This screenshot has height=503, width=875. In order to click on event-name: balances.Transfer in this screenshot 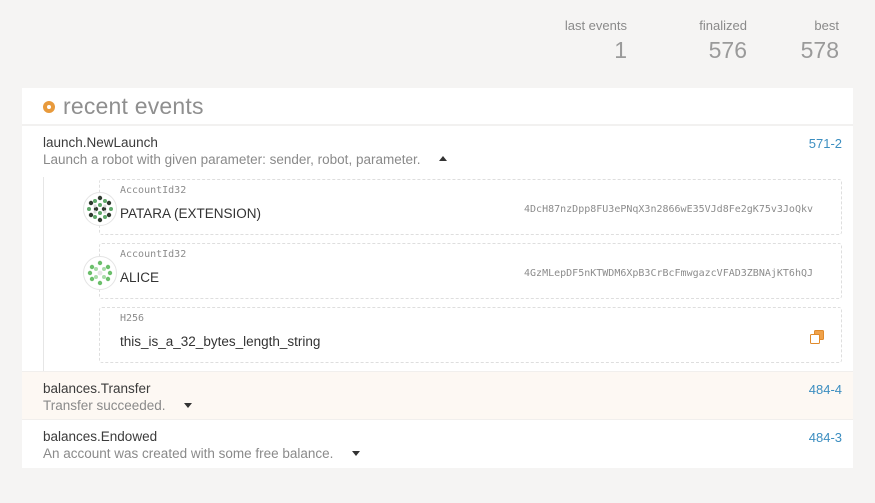, I will do `click(97, 388)`.